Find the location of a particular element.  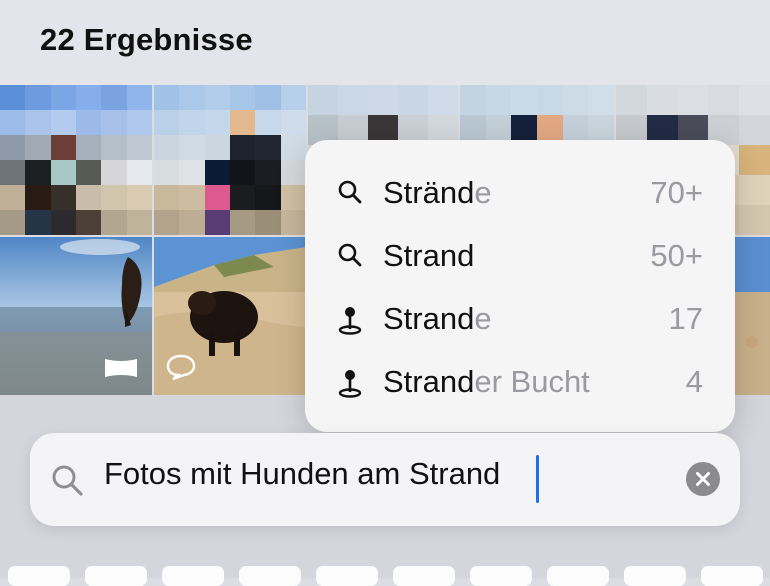

close-icon is located at coordinates (703, 479).